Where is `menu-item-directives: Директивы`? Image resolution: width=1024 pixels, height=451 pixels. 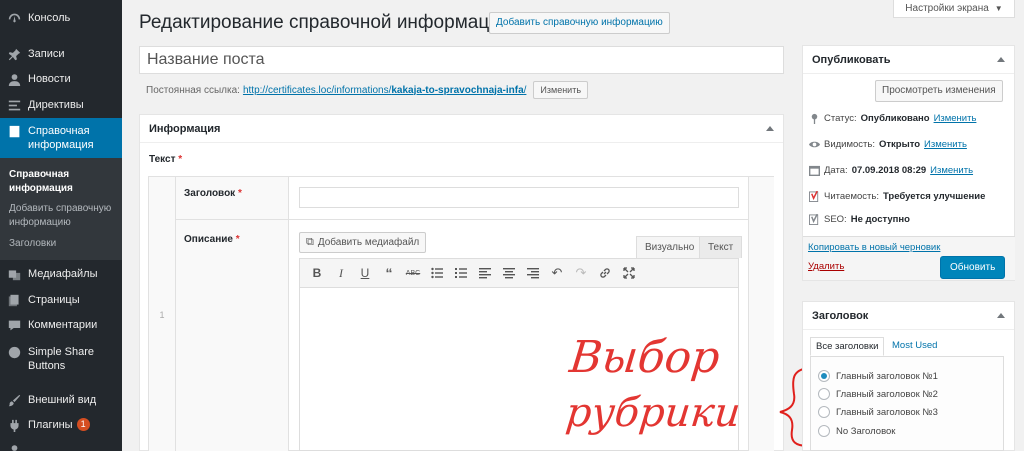
menu-item-directives: Директивы is located at coordinates (61, 105).